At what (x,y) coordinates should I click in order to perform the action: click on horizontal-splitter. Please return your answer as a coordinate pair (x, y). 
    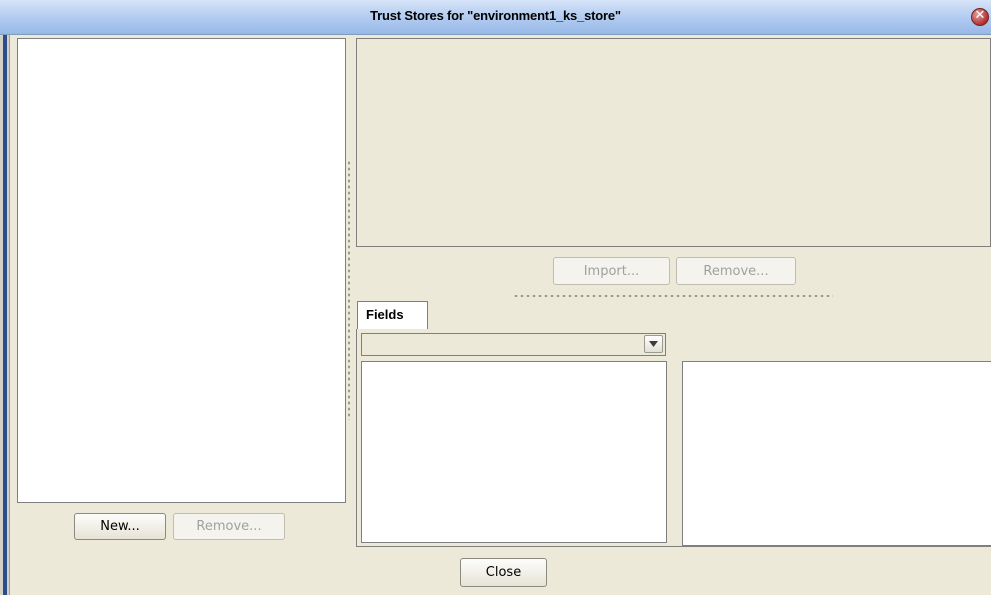
    Looking at the image, I should click on (673, 296).